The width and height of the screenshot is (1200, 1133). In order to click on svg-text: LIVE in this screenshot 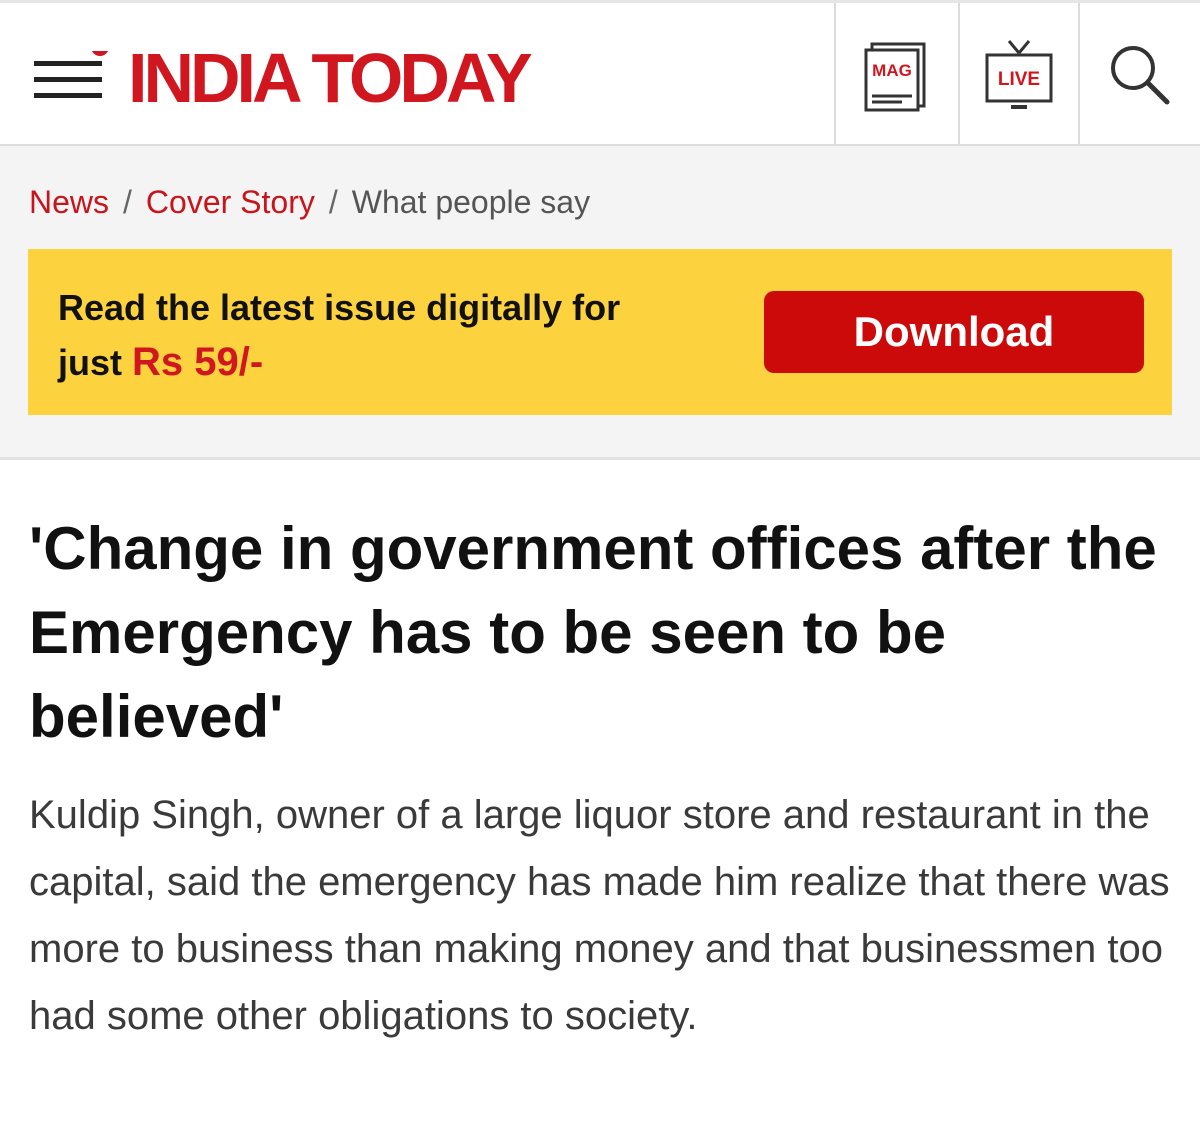, I will do `click(1019, 79)`.